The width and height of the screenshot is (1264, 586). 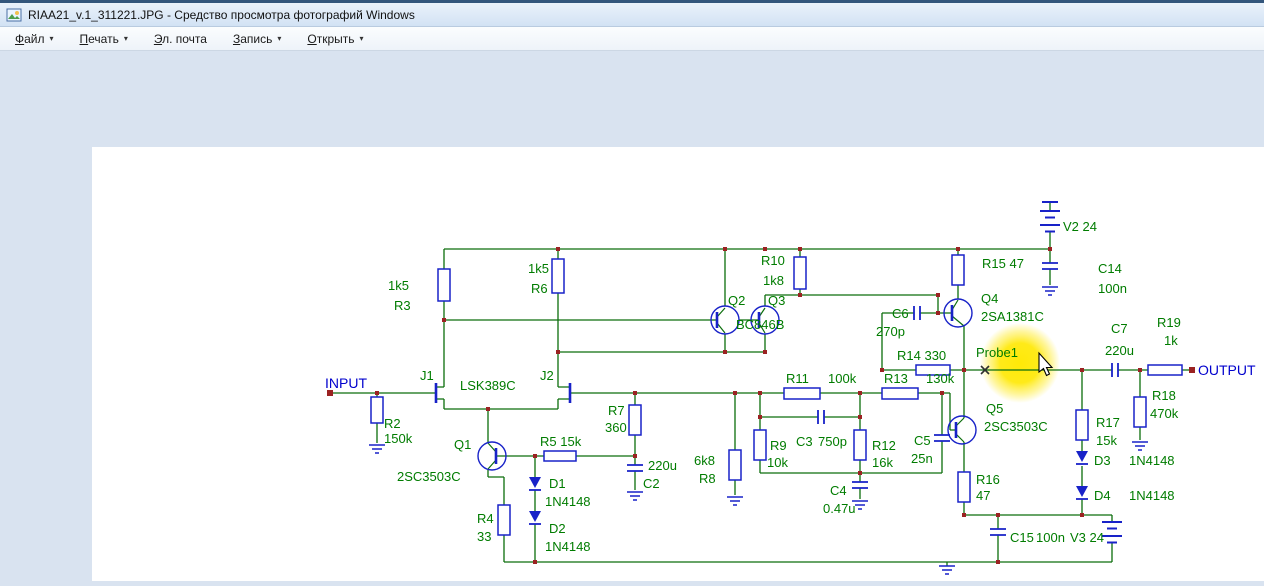 I want to click on menu-item-label: Запись, so click(x=252, y=38).